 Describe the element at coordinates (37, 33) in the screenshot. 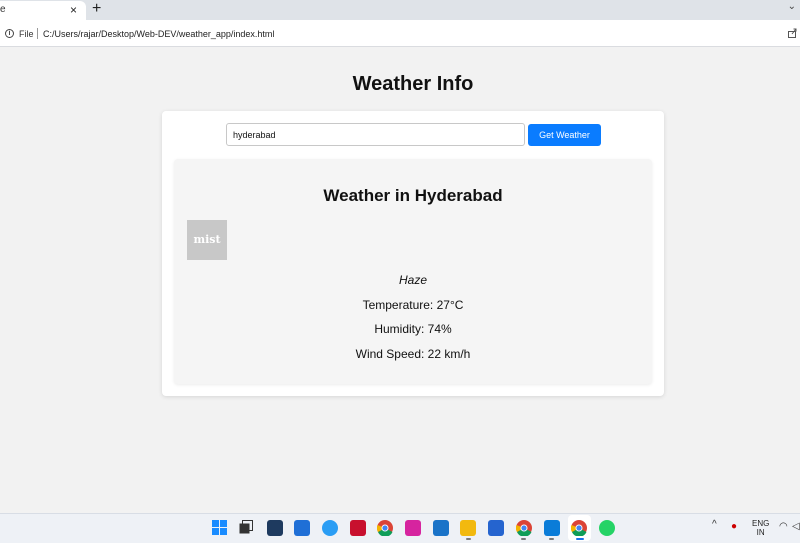

I see `address-separator` at that location.